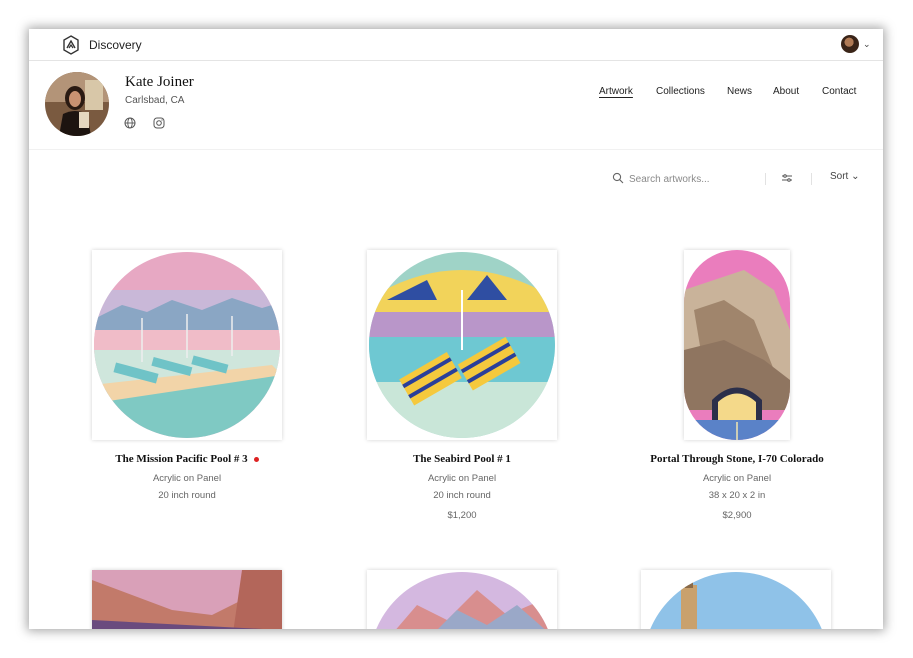  What do you see at coordinates (462, 459) in the screenshot?
I see `artwork-title: The Seabird Pool # 1` at bounding box center [462, 459].